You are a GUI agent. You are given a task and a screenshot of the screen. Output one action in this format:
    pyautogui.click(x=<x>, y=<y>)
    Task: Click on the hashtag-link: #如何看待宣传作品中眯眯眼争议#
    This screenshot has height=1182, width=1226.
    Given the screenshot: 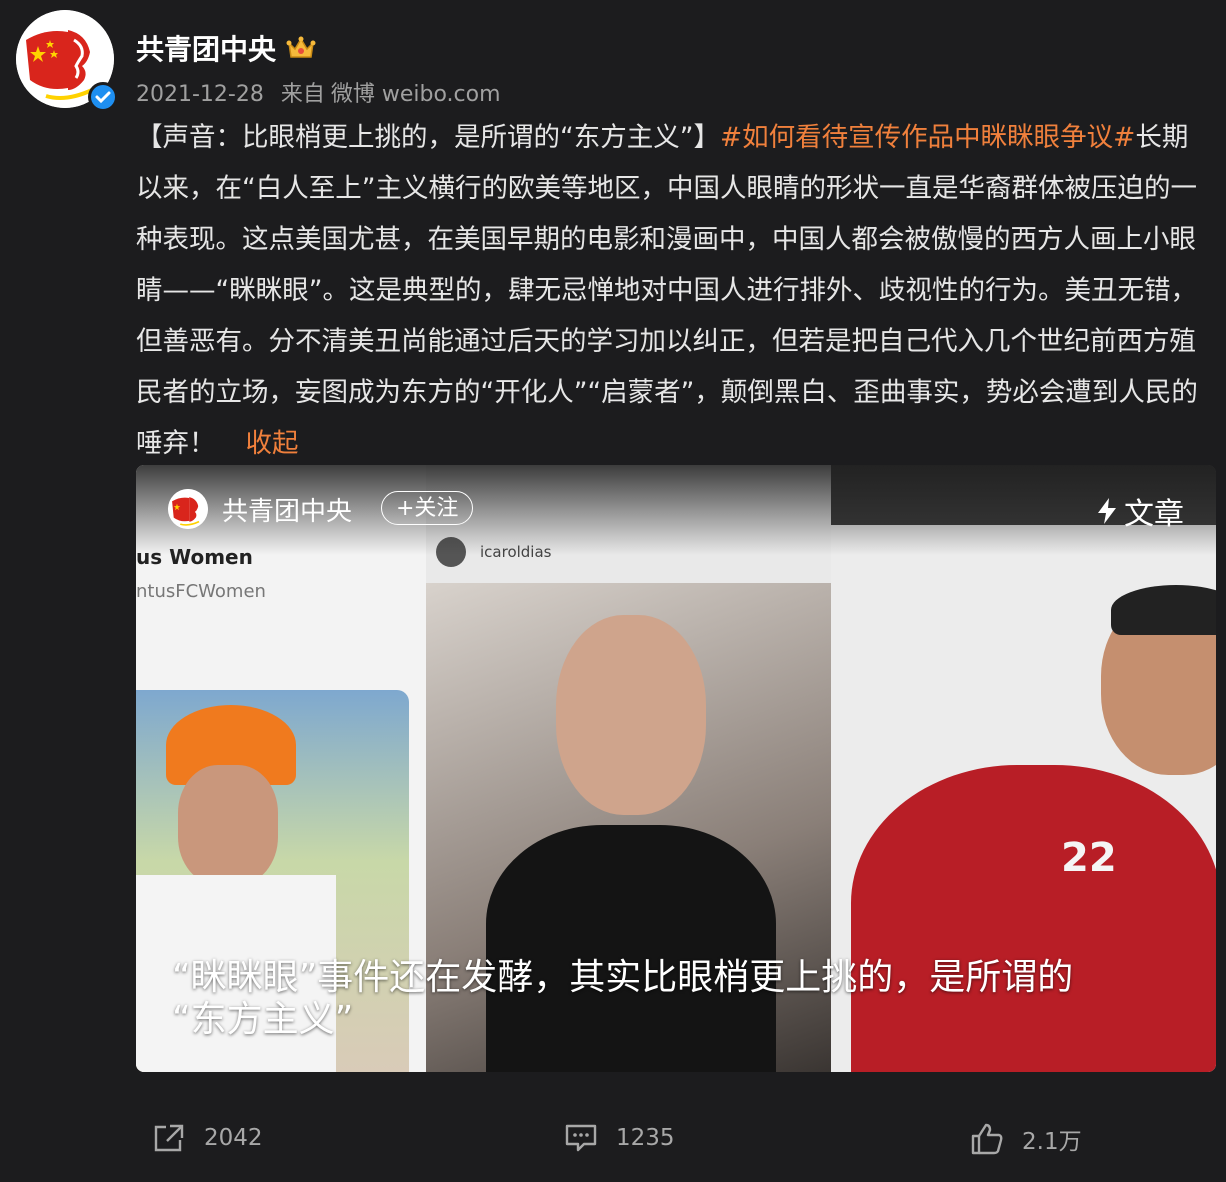 What is the action you would take?
    pyautogui.click(x=927, y=137)
    